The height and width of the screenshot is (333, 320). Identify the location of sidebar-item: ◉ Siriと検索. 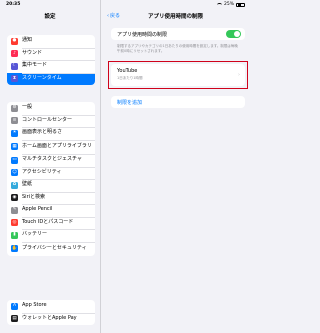
(51, 198).